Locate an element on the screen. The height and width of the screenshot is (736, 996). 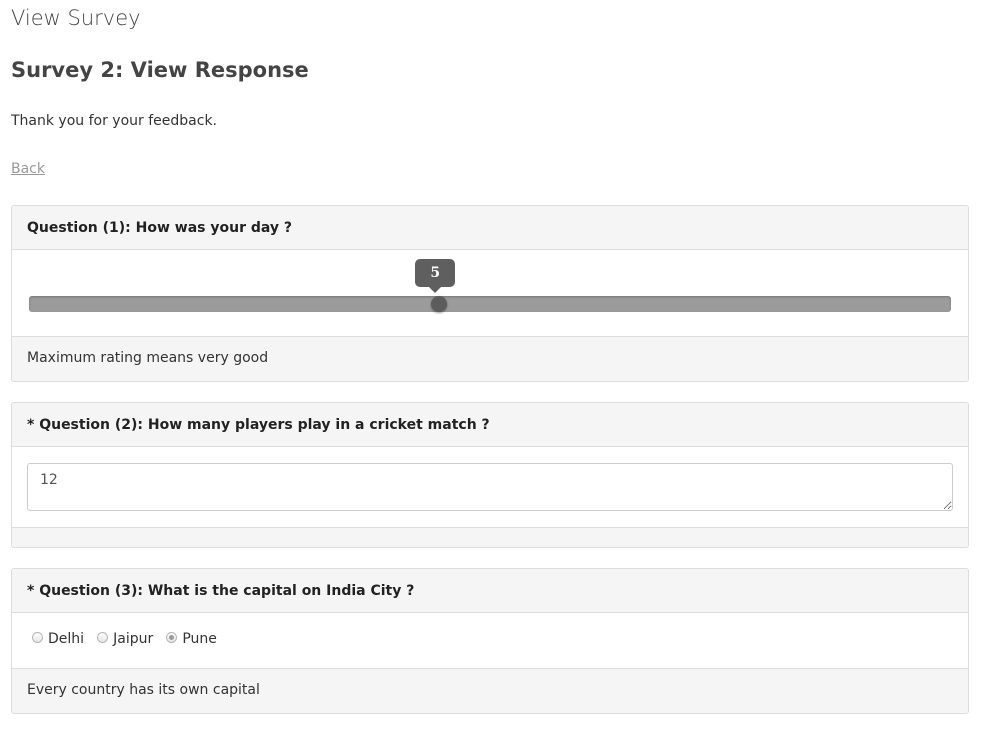
survey-title: Survey 2: View Response is located at coordinates (160, 70).